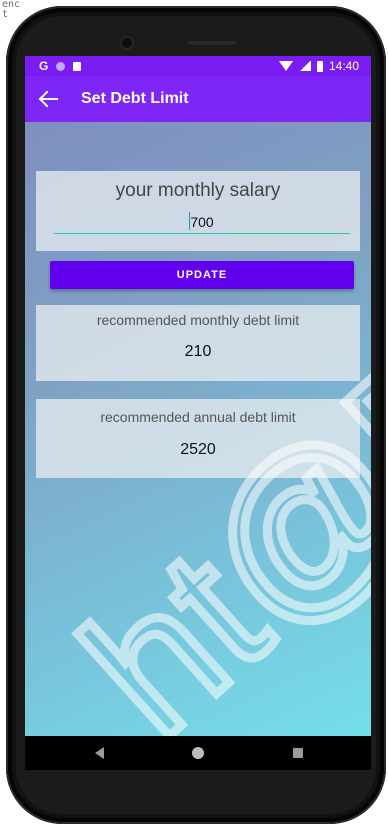 Image resolution: width=388 pixels, height=827 pixels. Describe the element at coordinates (298, 753) in the screenshot. I see `nav-recents-icon` at that location.